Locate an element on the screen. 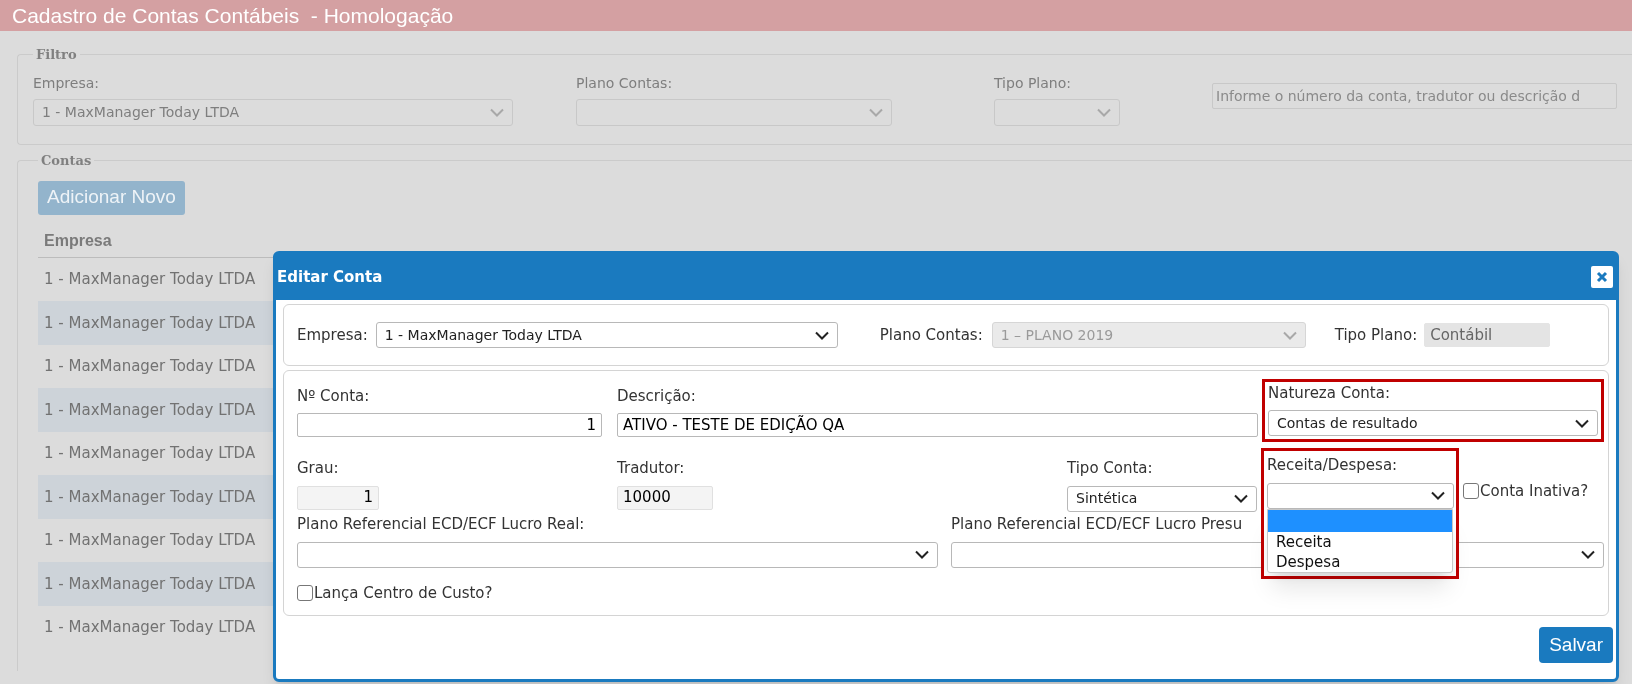 The width and height of the screenshot is (1632, 684). save-button: Salvar is located at coordinates (1576, 645).